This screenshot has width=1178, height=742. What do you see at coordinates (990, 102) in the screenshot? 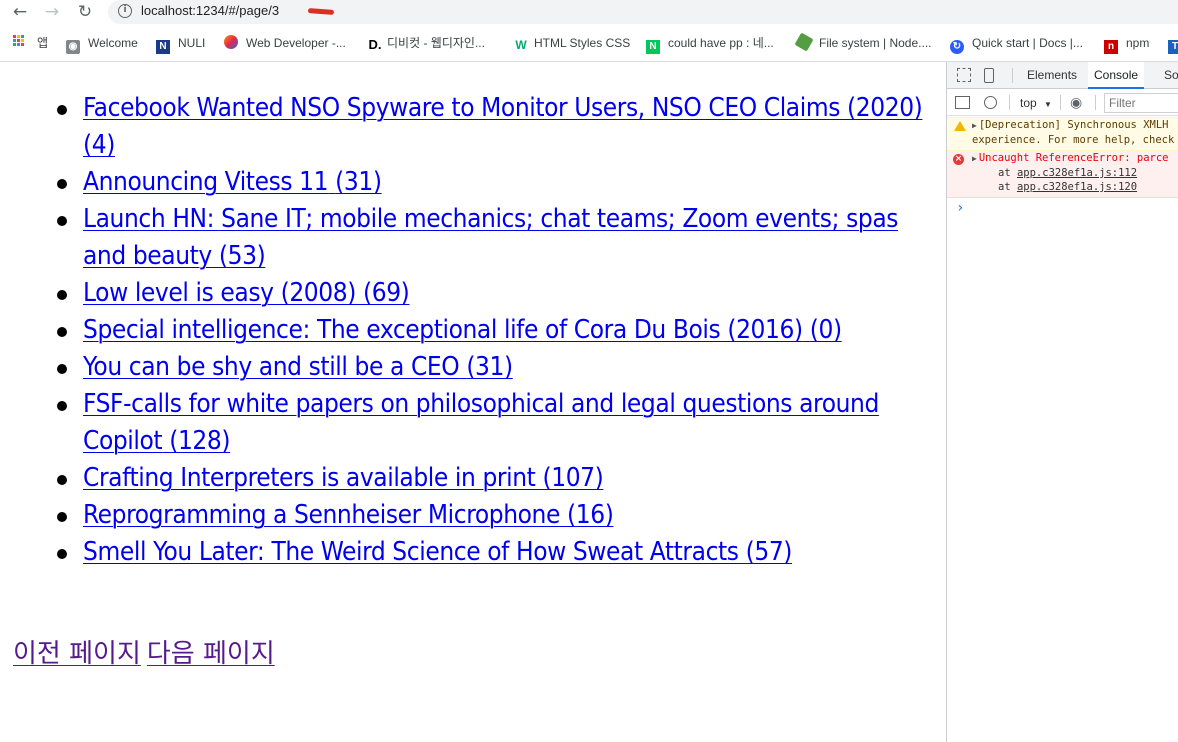
I see `clear-console-icon` at bounding box center [990, 102].